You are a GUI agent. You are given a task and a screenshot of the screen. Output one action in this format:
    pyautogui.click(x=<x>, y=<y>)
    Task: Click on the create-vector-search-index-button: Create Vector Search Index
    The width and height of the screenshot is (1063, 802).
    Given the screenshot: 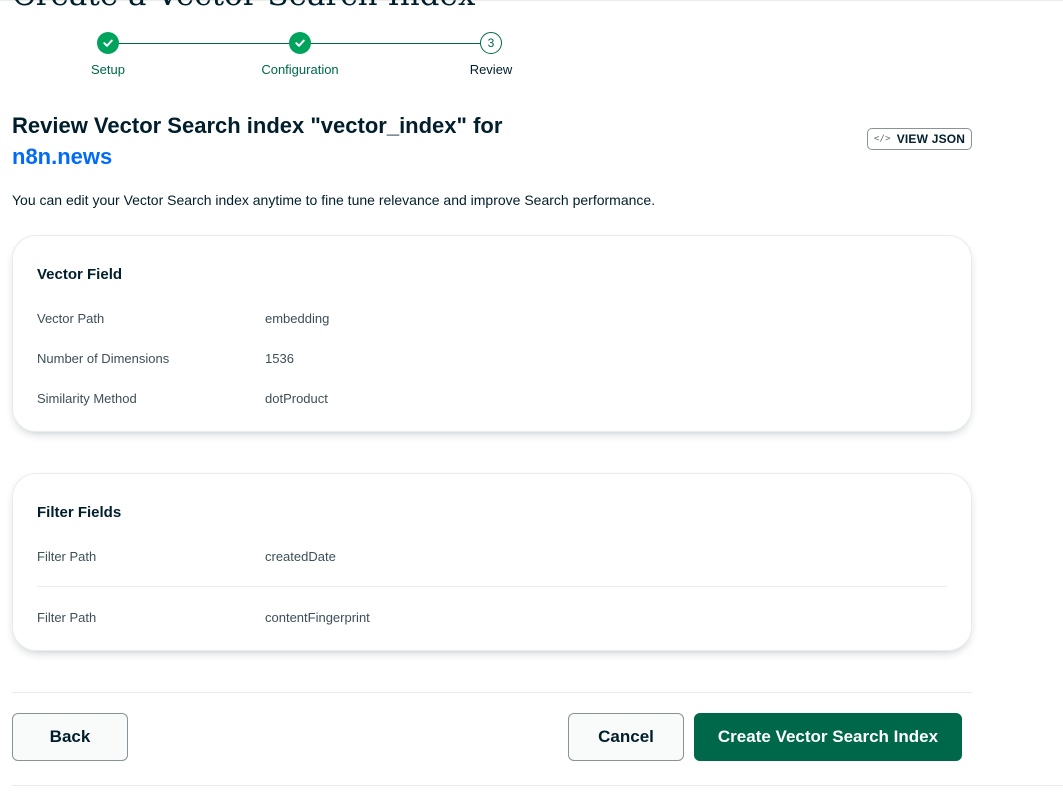 What is the action you would take?
    pyautogui.click(x=828, y=737)
    